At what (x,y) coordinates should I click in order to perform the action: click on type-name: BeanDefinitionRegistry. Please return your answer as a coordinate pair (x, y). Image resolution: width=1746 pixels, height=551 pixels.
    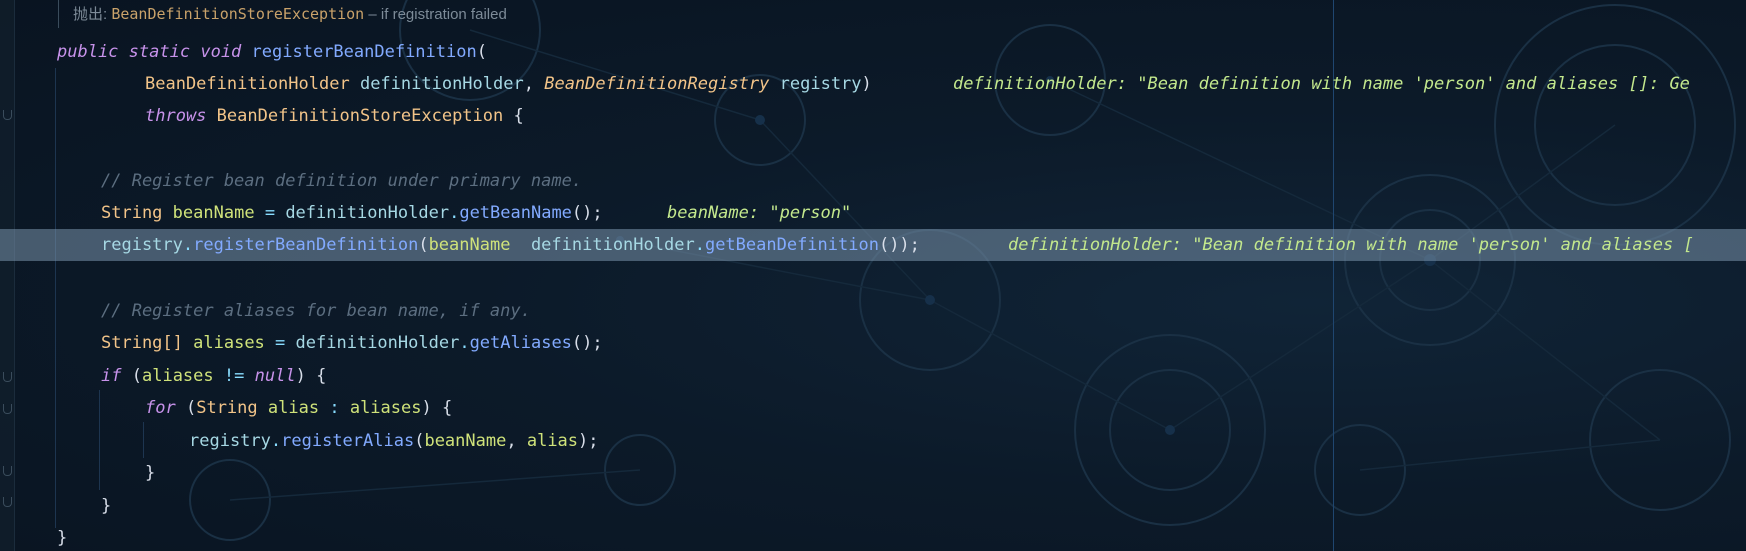
    Looking at the image, I should click on (656, 84).